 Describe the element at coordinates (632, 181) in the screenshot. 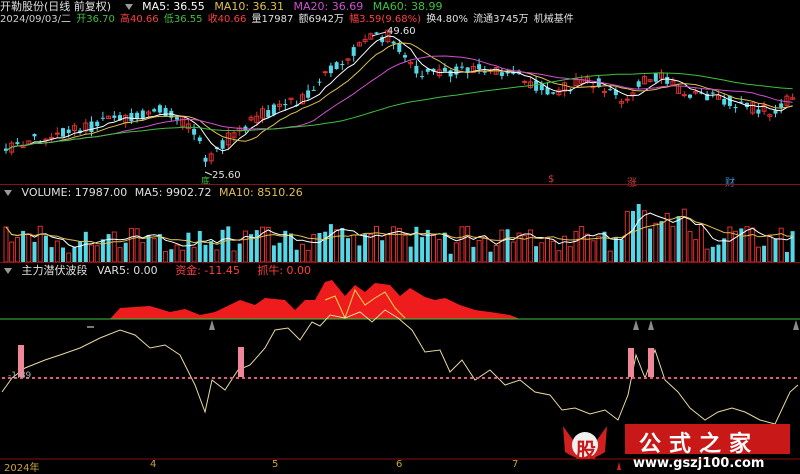

I see `event-tag-rise: 涨` at that location.